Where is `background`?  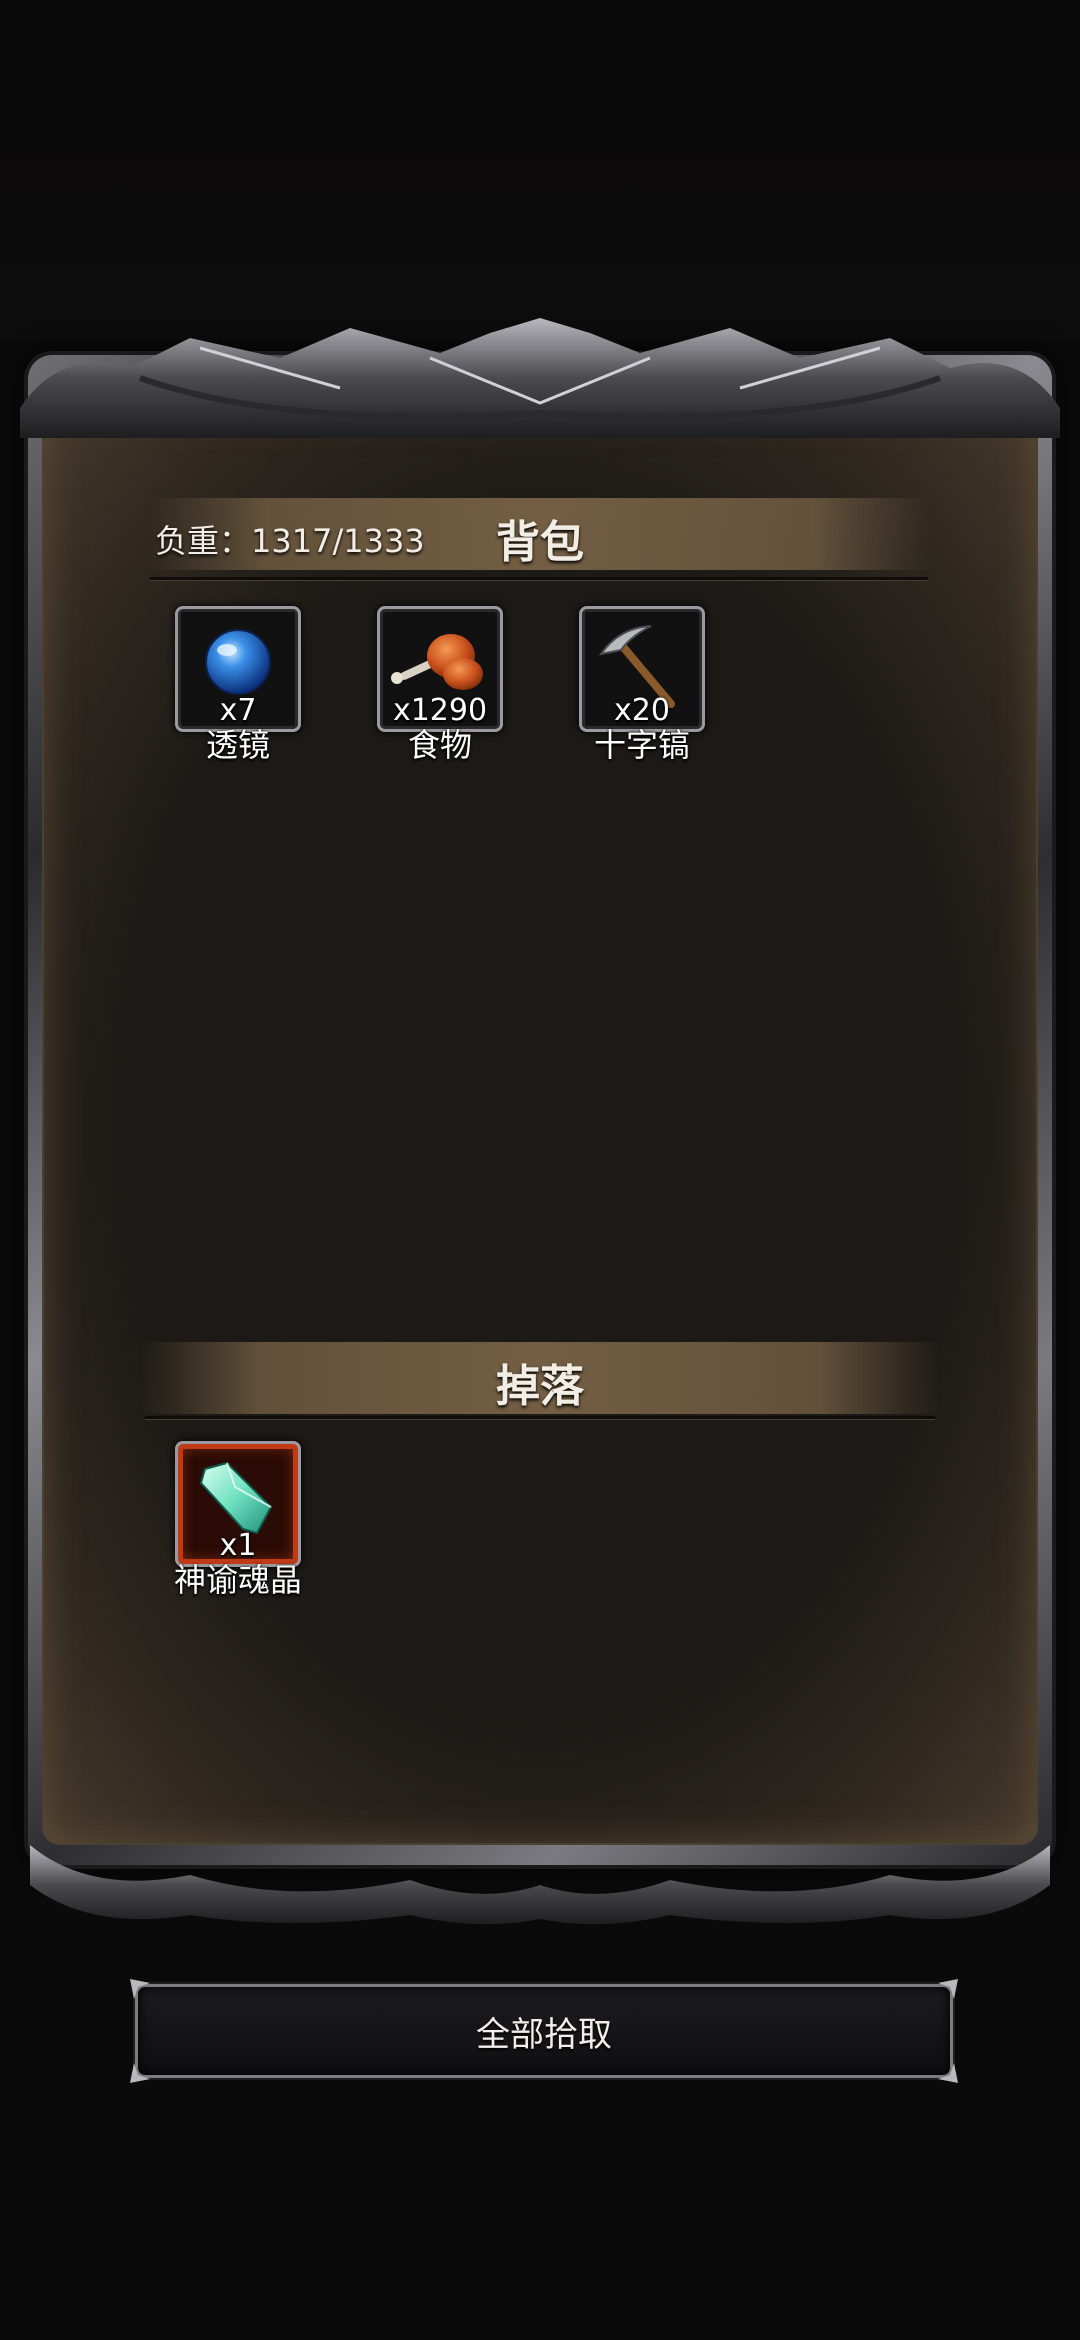 background is located at coordinates (540, 170).